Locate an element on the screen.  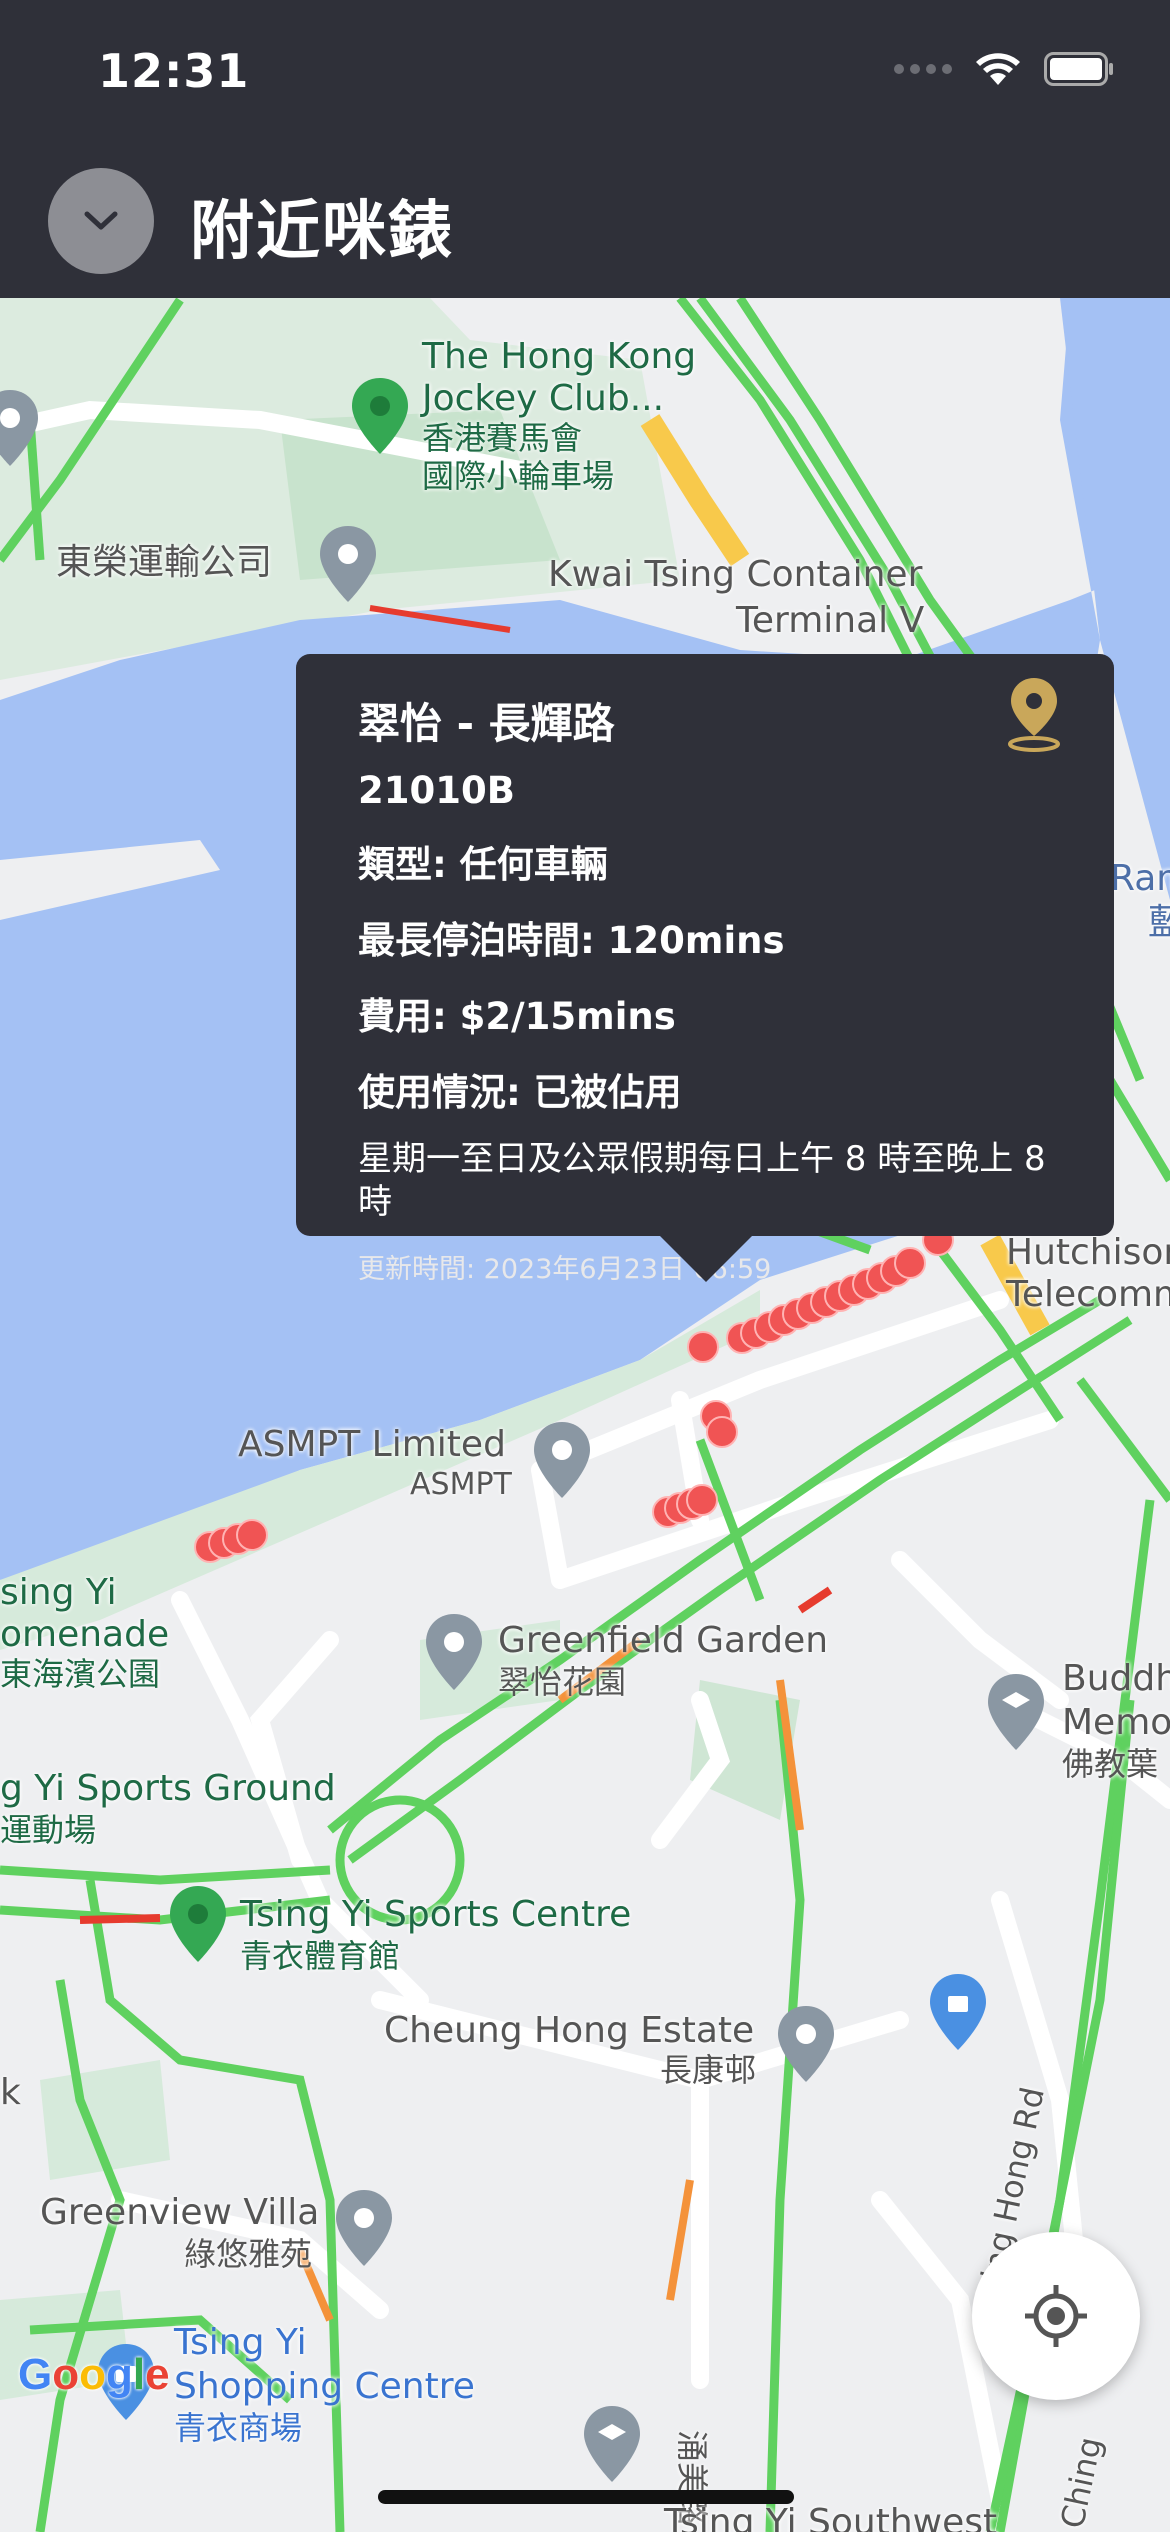
map-label: Tsing Yi is located at coordinates (240, 2342).